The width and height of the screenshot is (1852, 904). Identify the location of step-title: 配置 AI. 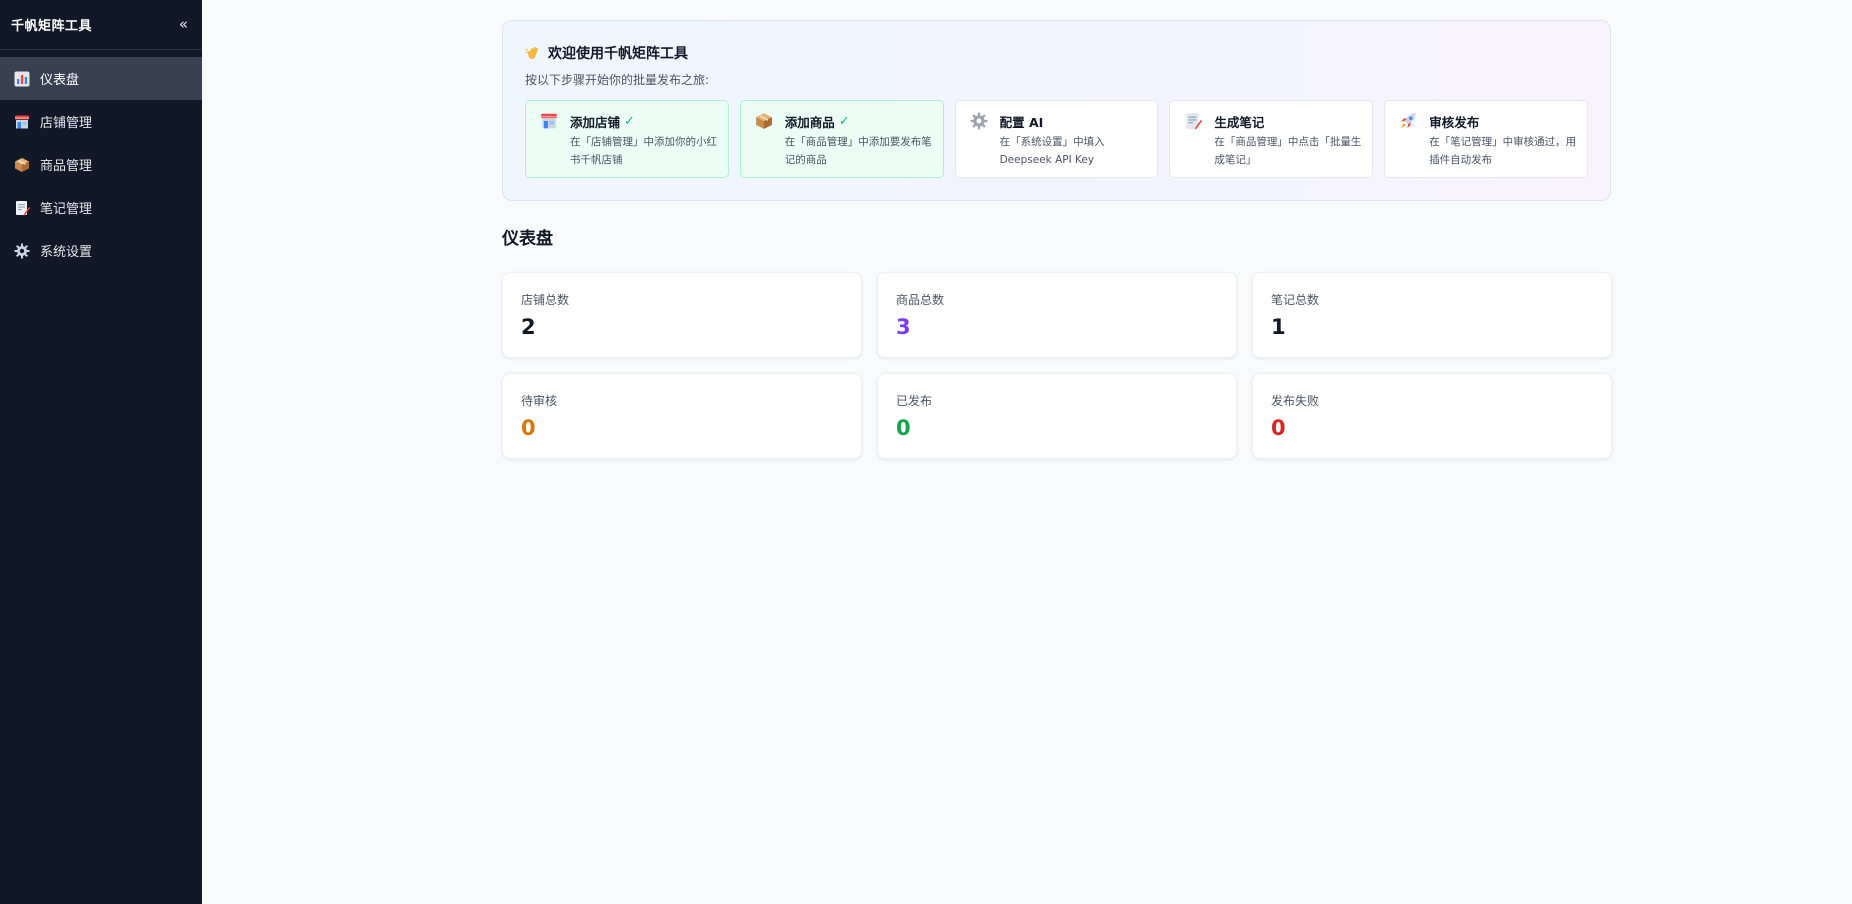
(1074, 121).